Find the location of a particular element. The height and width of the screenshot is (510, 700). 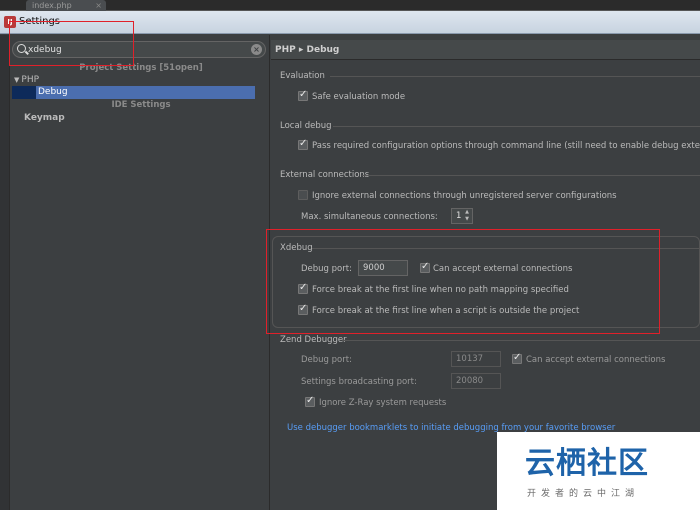

expand-arrow-icon: ▼ is located at coordinates (16, 80).